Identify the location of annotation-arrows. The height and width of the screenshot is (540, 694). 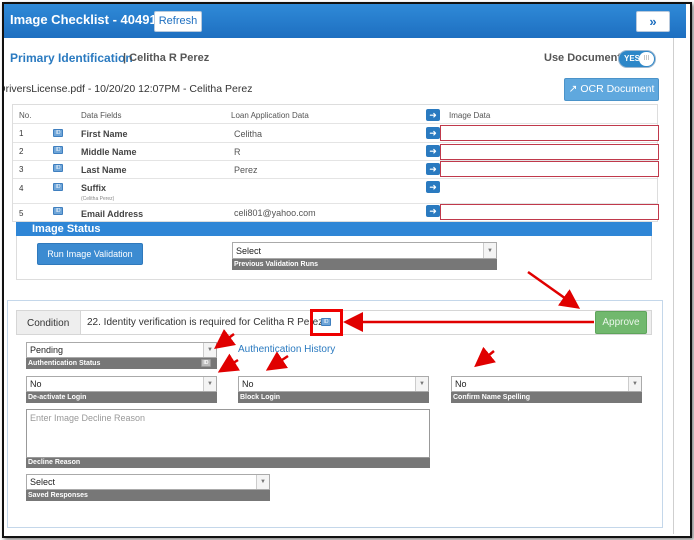
(404, 321).